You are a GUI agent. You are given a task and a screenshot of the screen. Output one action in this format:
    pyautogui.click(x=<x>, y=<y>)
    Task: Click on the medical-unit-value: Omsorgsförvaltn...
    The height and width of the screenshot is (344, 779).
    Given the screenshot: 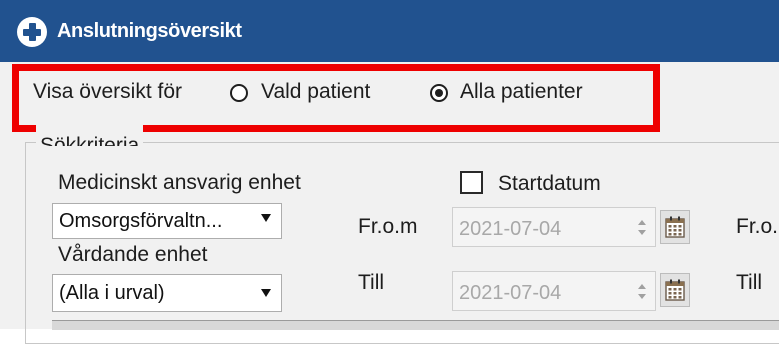 What is the action you would take?
    pyautogui.click(x=141, y=221)
    